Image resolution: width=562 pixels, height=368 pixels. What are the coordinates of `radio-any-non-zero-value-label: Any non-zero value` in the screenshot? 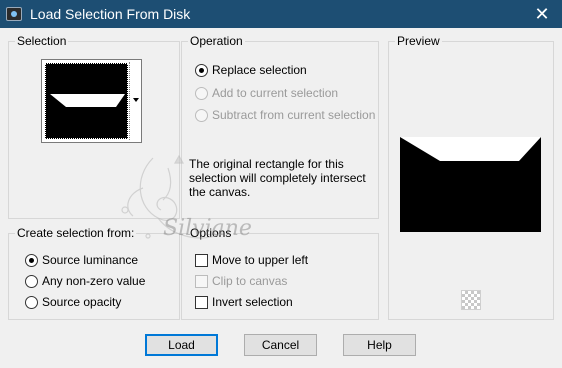 It's located at (94, 281).